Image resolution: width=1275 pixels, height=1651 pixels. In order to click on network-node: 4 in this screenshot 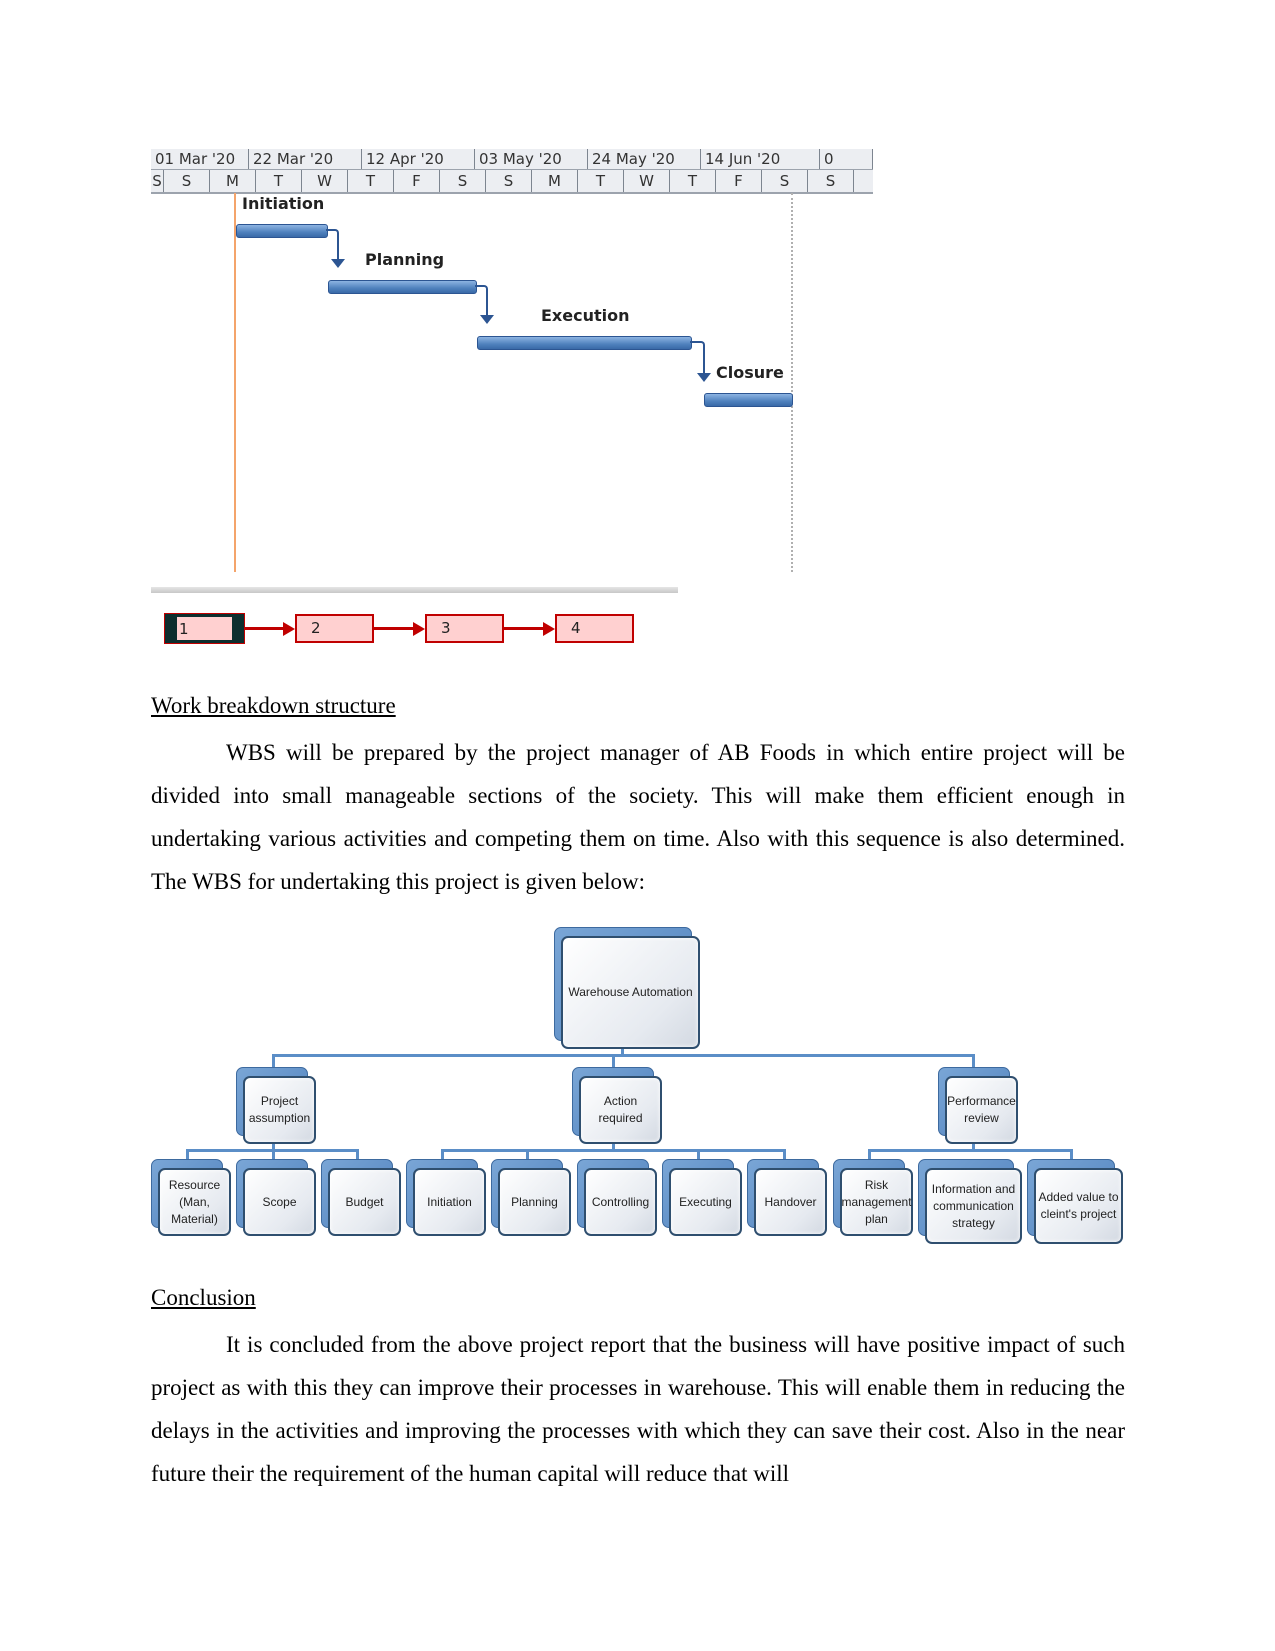, I will do `click(594, 628)`.